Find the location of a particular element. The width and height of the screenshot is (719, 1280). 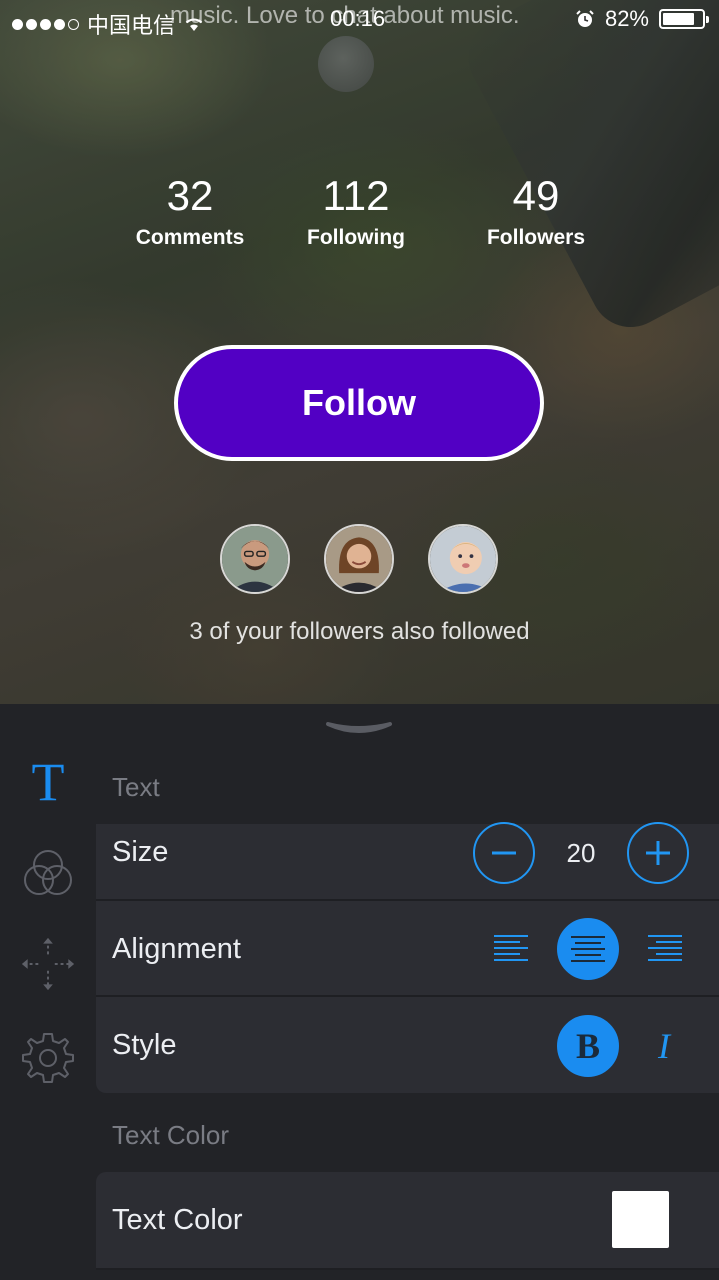

stat-followers: 49 Followers is located at coordinates (536, 210).